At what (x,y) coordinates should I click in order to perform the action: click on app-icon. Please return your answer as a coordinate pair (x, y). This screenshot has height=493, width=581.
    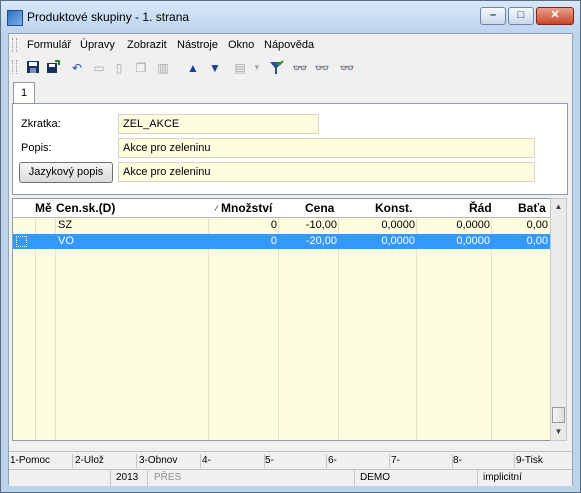
    Looking at the image, I should click on (15, 18).